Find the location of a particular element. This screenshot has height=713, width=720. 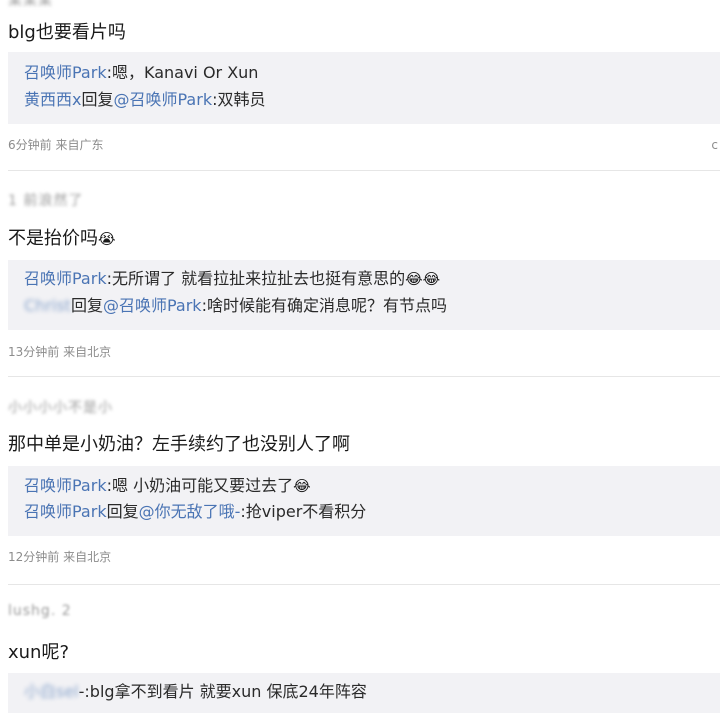

comment-location: 来自广东 is located at coordinates (79, 145).